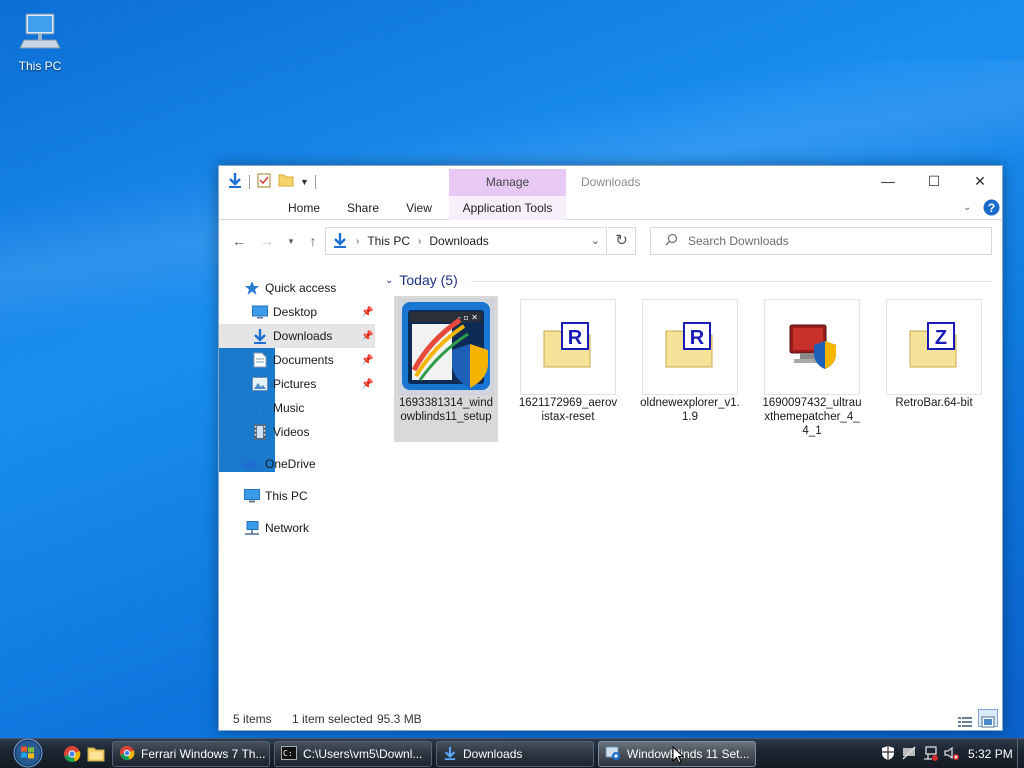  What do you see at coordinates (286, 496) in the screenshot?
I see `nav-item-label: This PC` at bounding box center [286, 496].